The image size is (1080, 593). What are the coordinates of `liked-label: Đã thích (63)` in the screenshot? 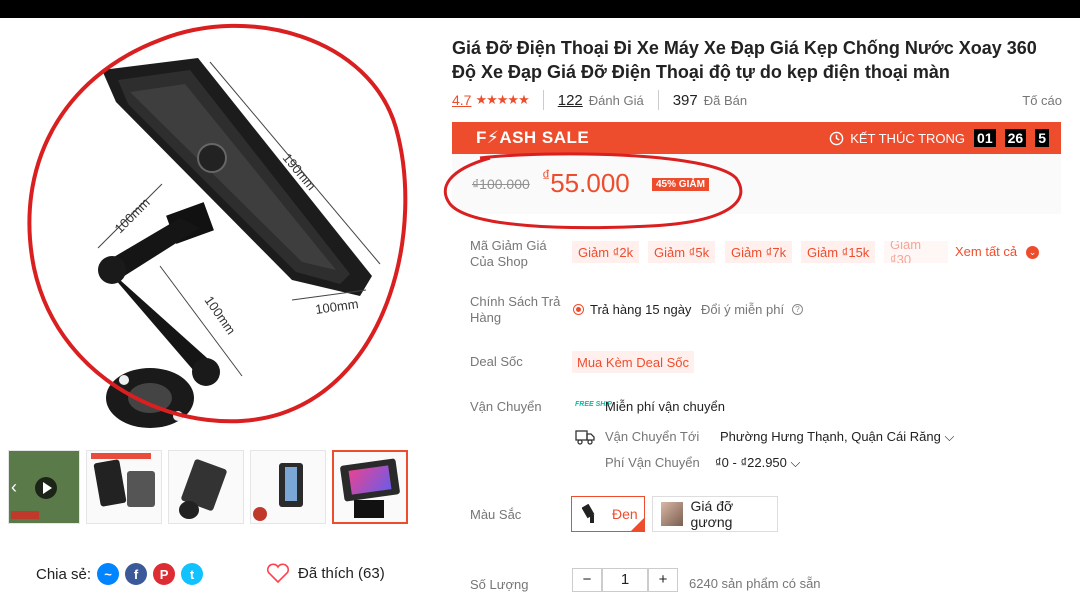 It's located at (341, 573).